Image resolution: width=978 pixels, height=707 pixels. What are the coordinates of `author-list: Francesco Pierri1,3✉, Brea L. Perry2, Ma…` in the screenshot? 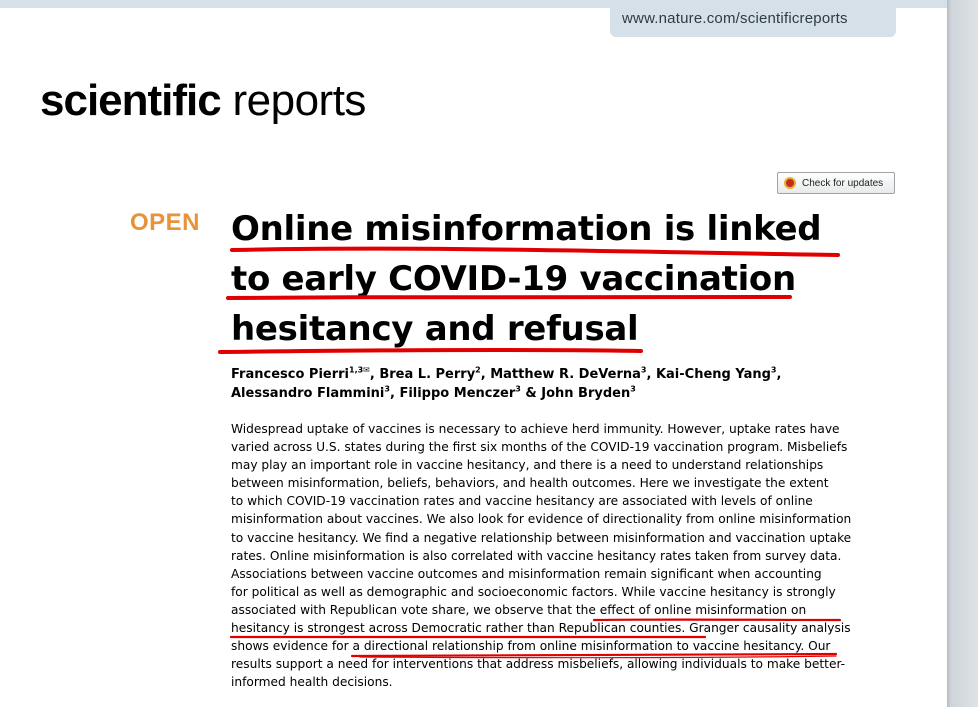 It's located at (541, 384).